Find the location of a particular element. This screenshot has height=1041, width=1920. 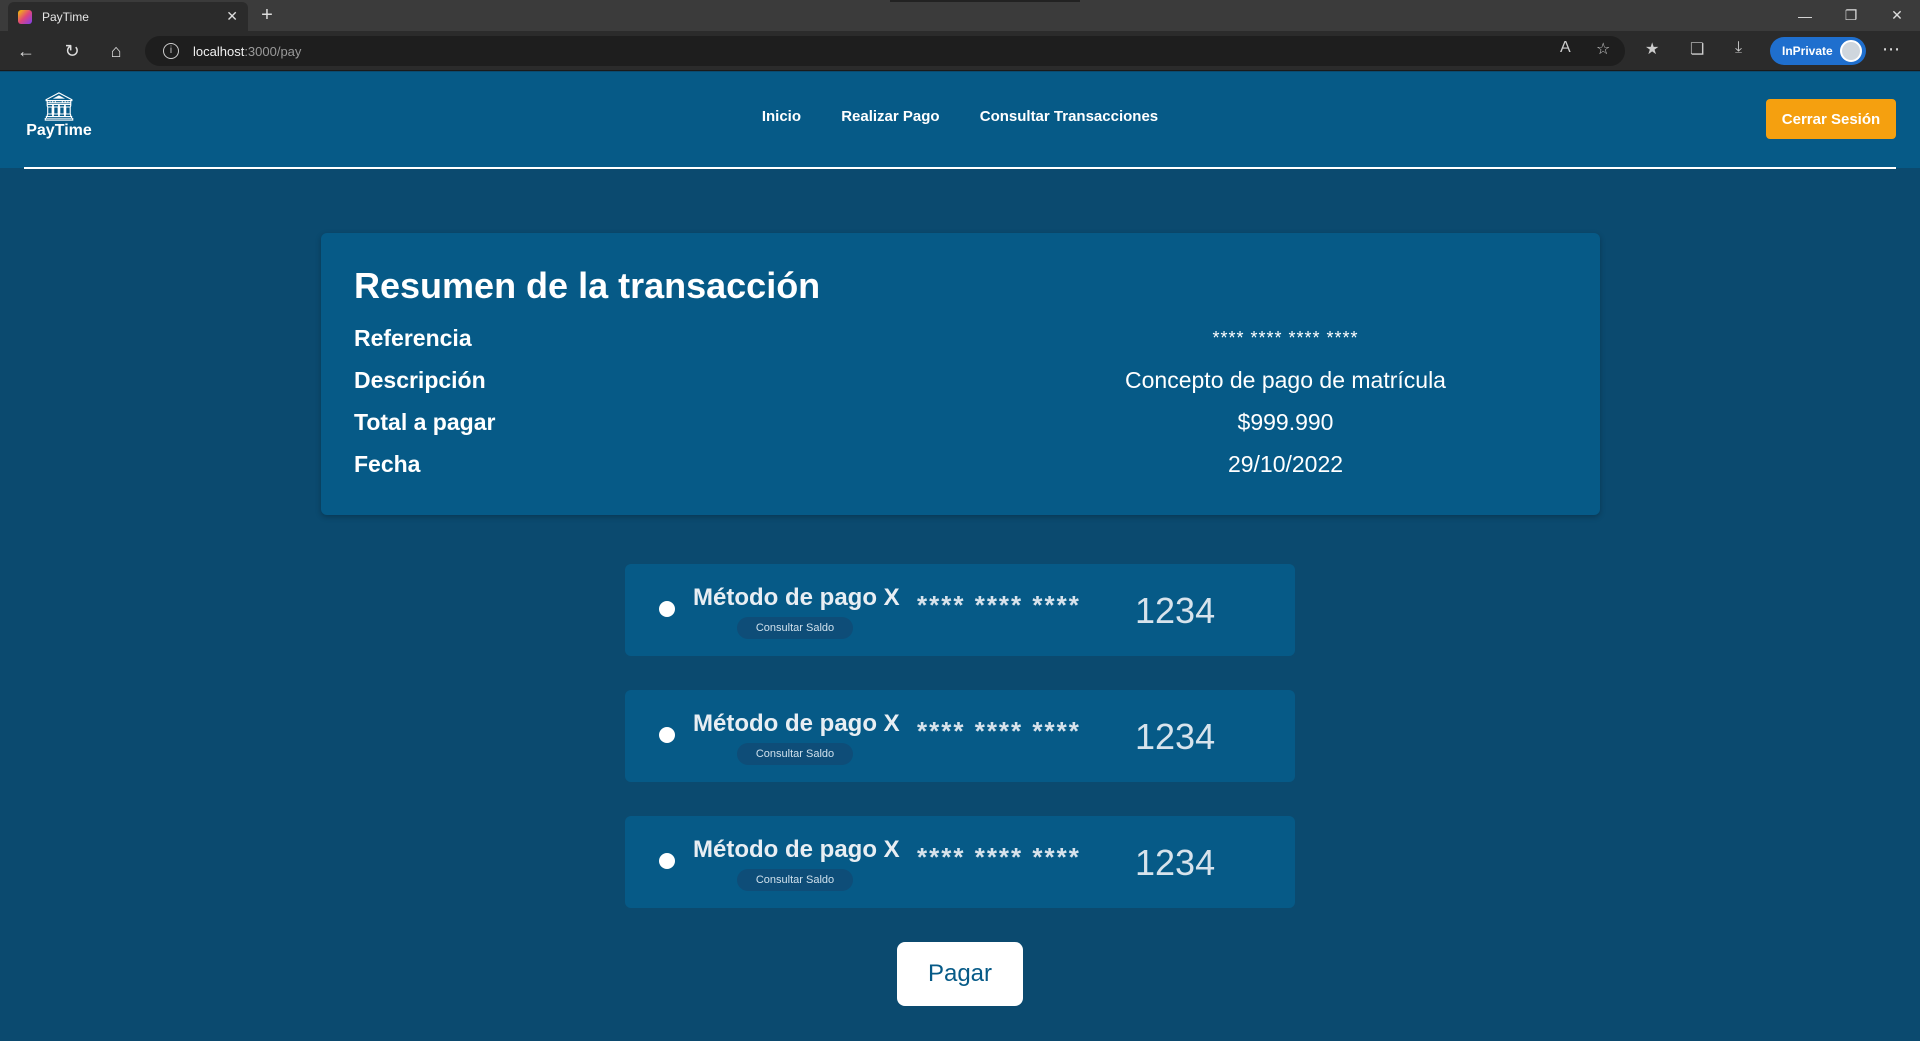

refresh-icon: ↻ is located at coordinates (72, 51).